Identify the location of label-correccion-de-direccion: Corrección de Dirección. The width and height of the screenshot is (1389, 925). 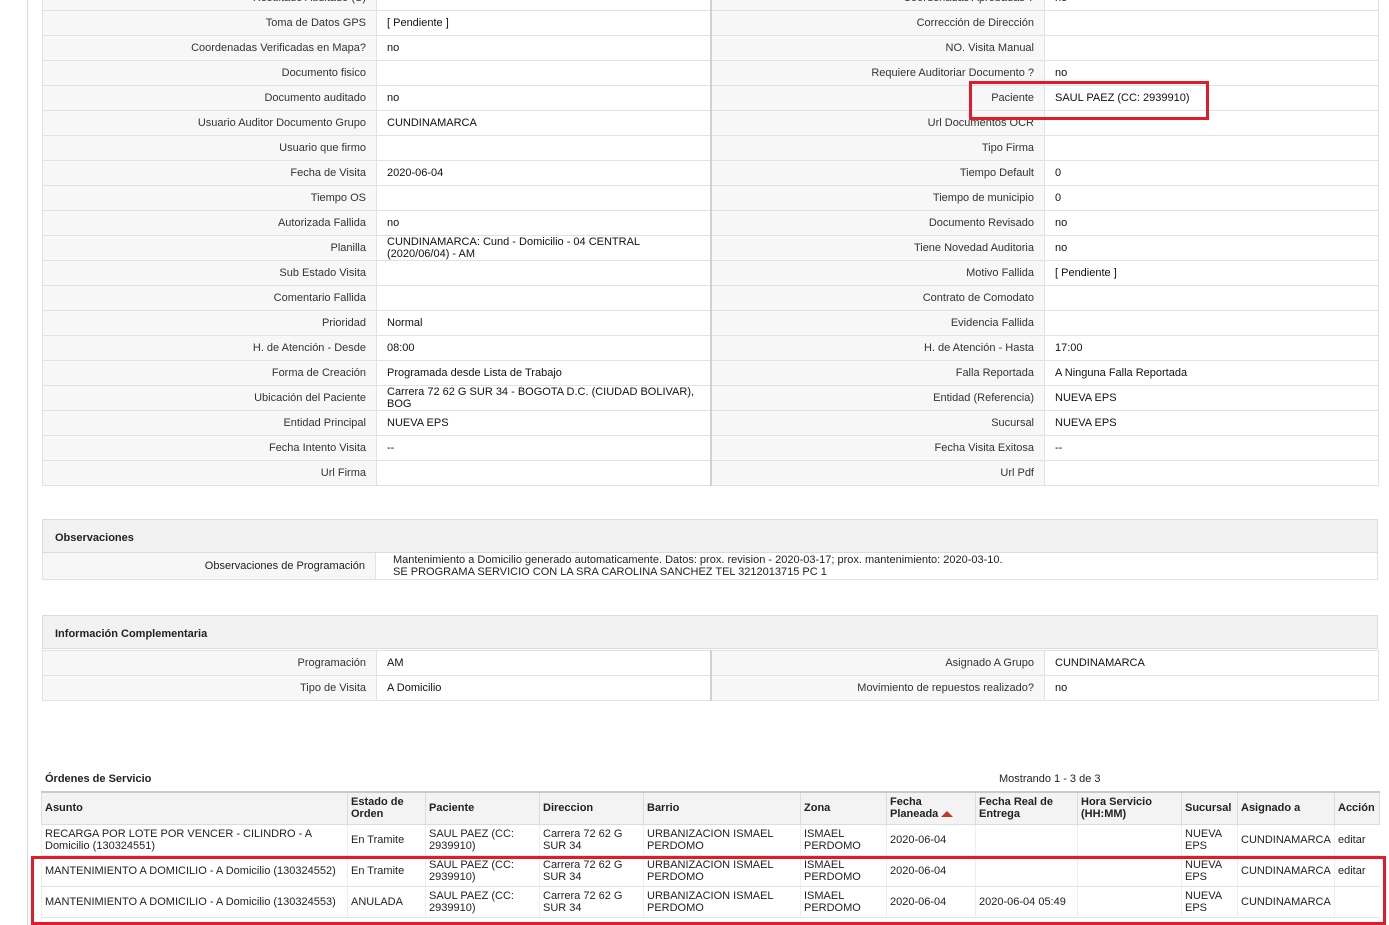
(877, 23).